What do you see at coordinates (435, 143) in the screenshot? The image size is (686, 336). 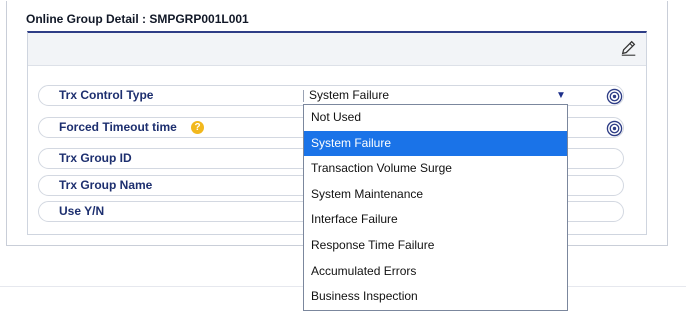 I see `dropdown-option-system-failure: System Failure` at bounding box center [435, 143].